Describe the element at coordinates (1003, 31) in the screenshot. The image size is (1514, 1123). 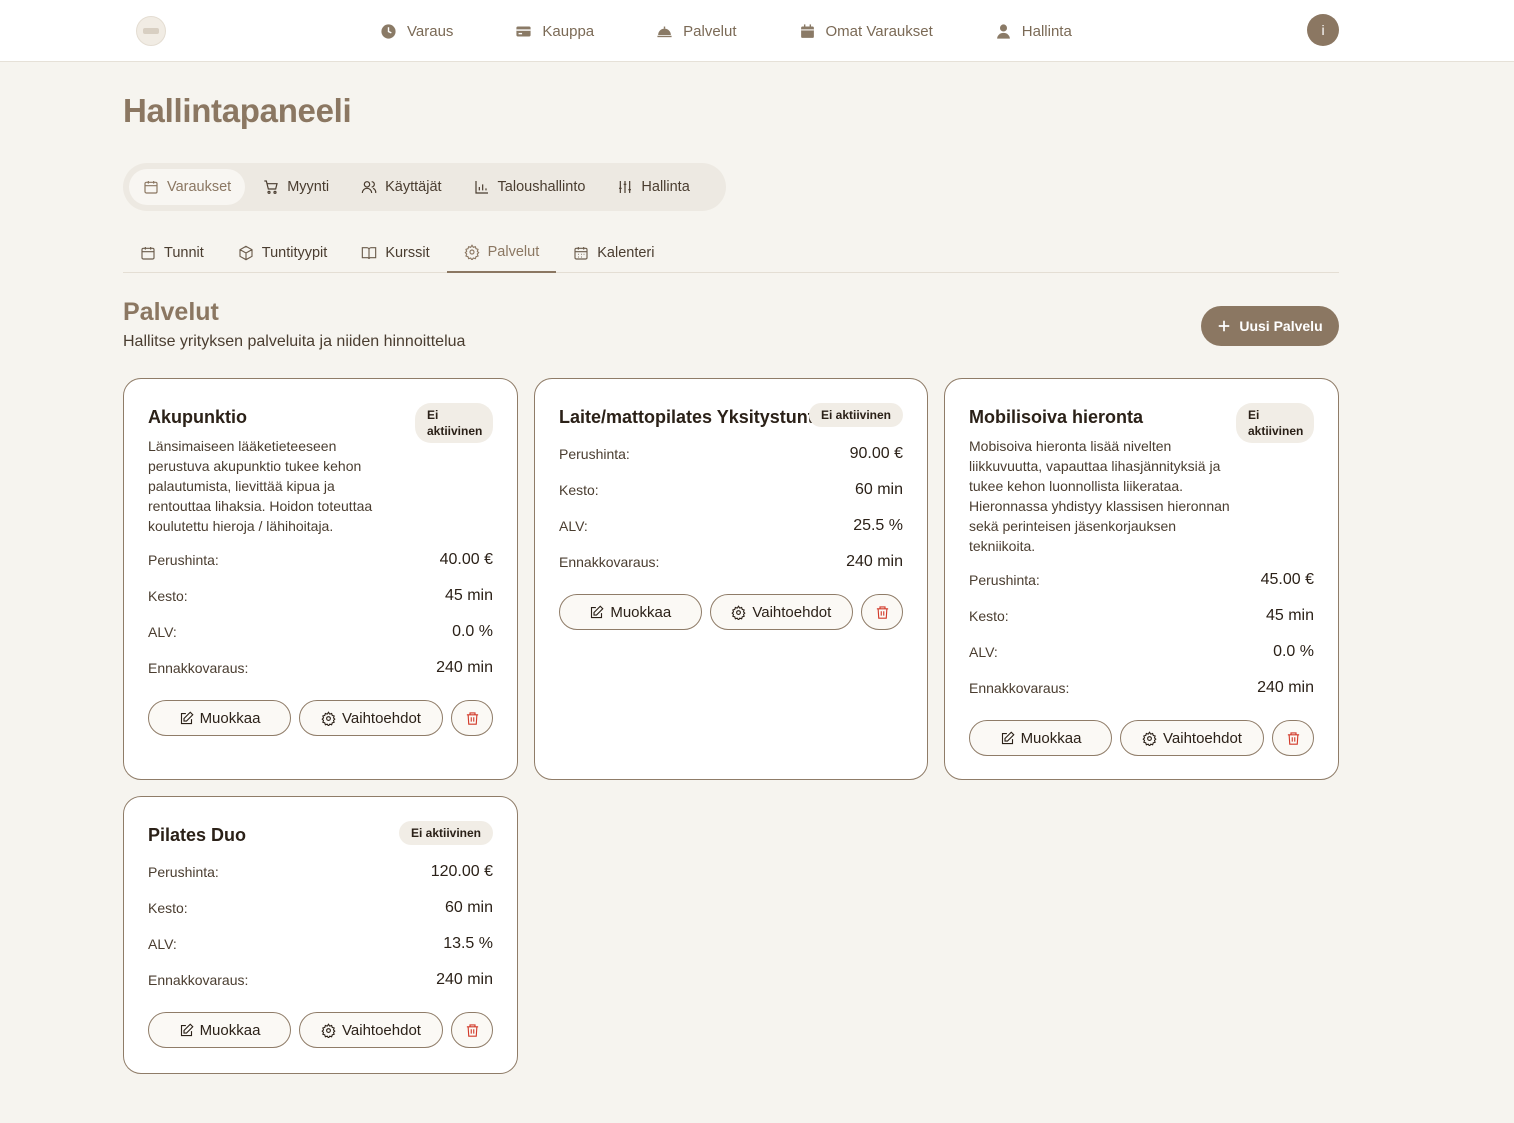
I see `user-icon` at that location.